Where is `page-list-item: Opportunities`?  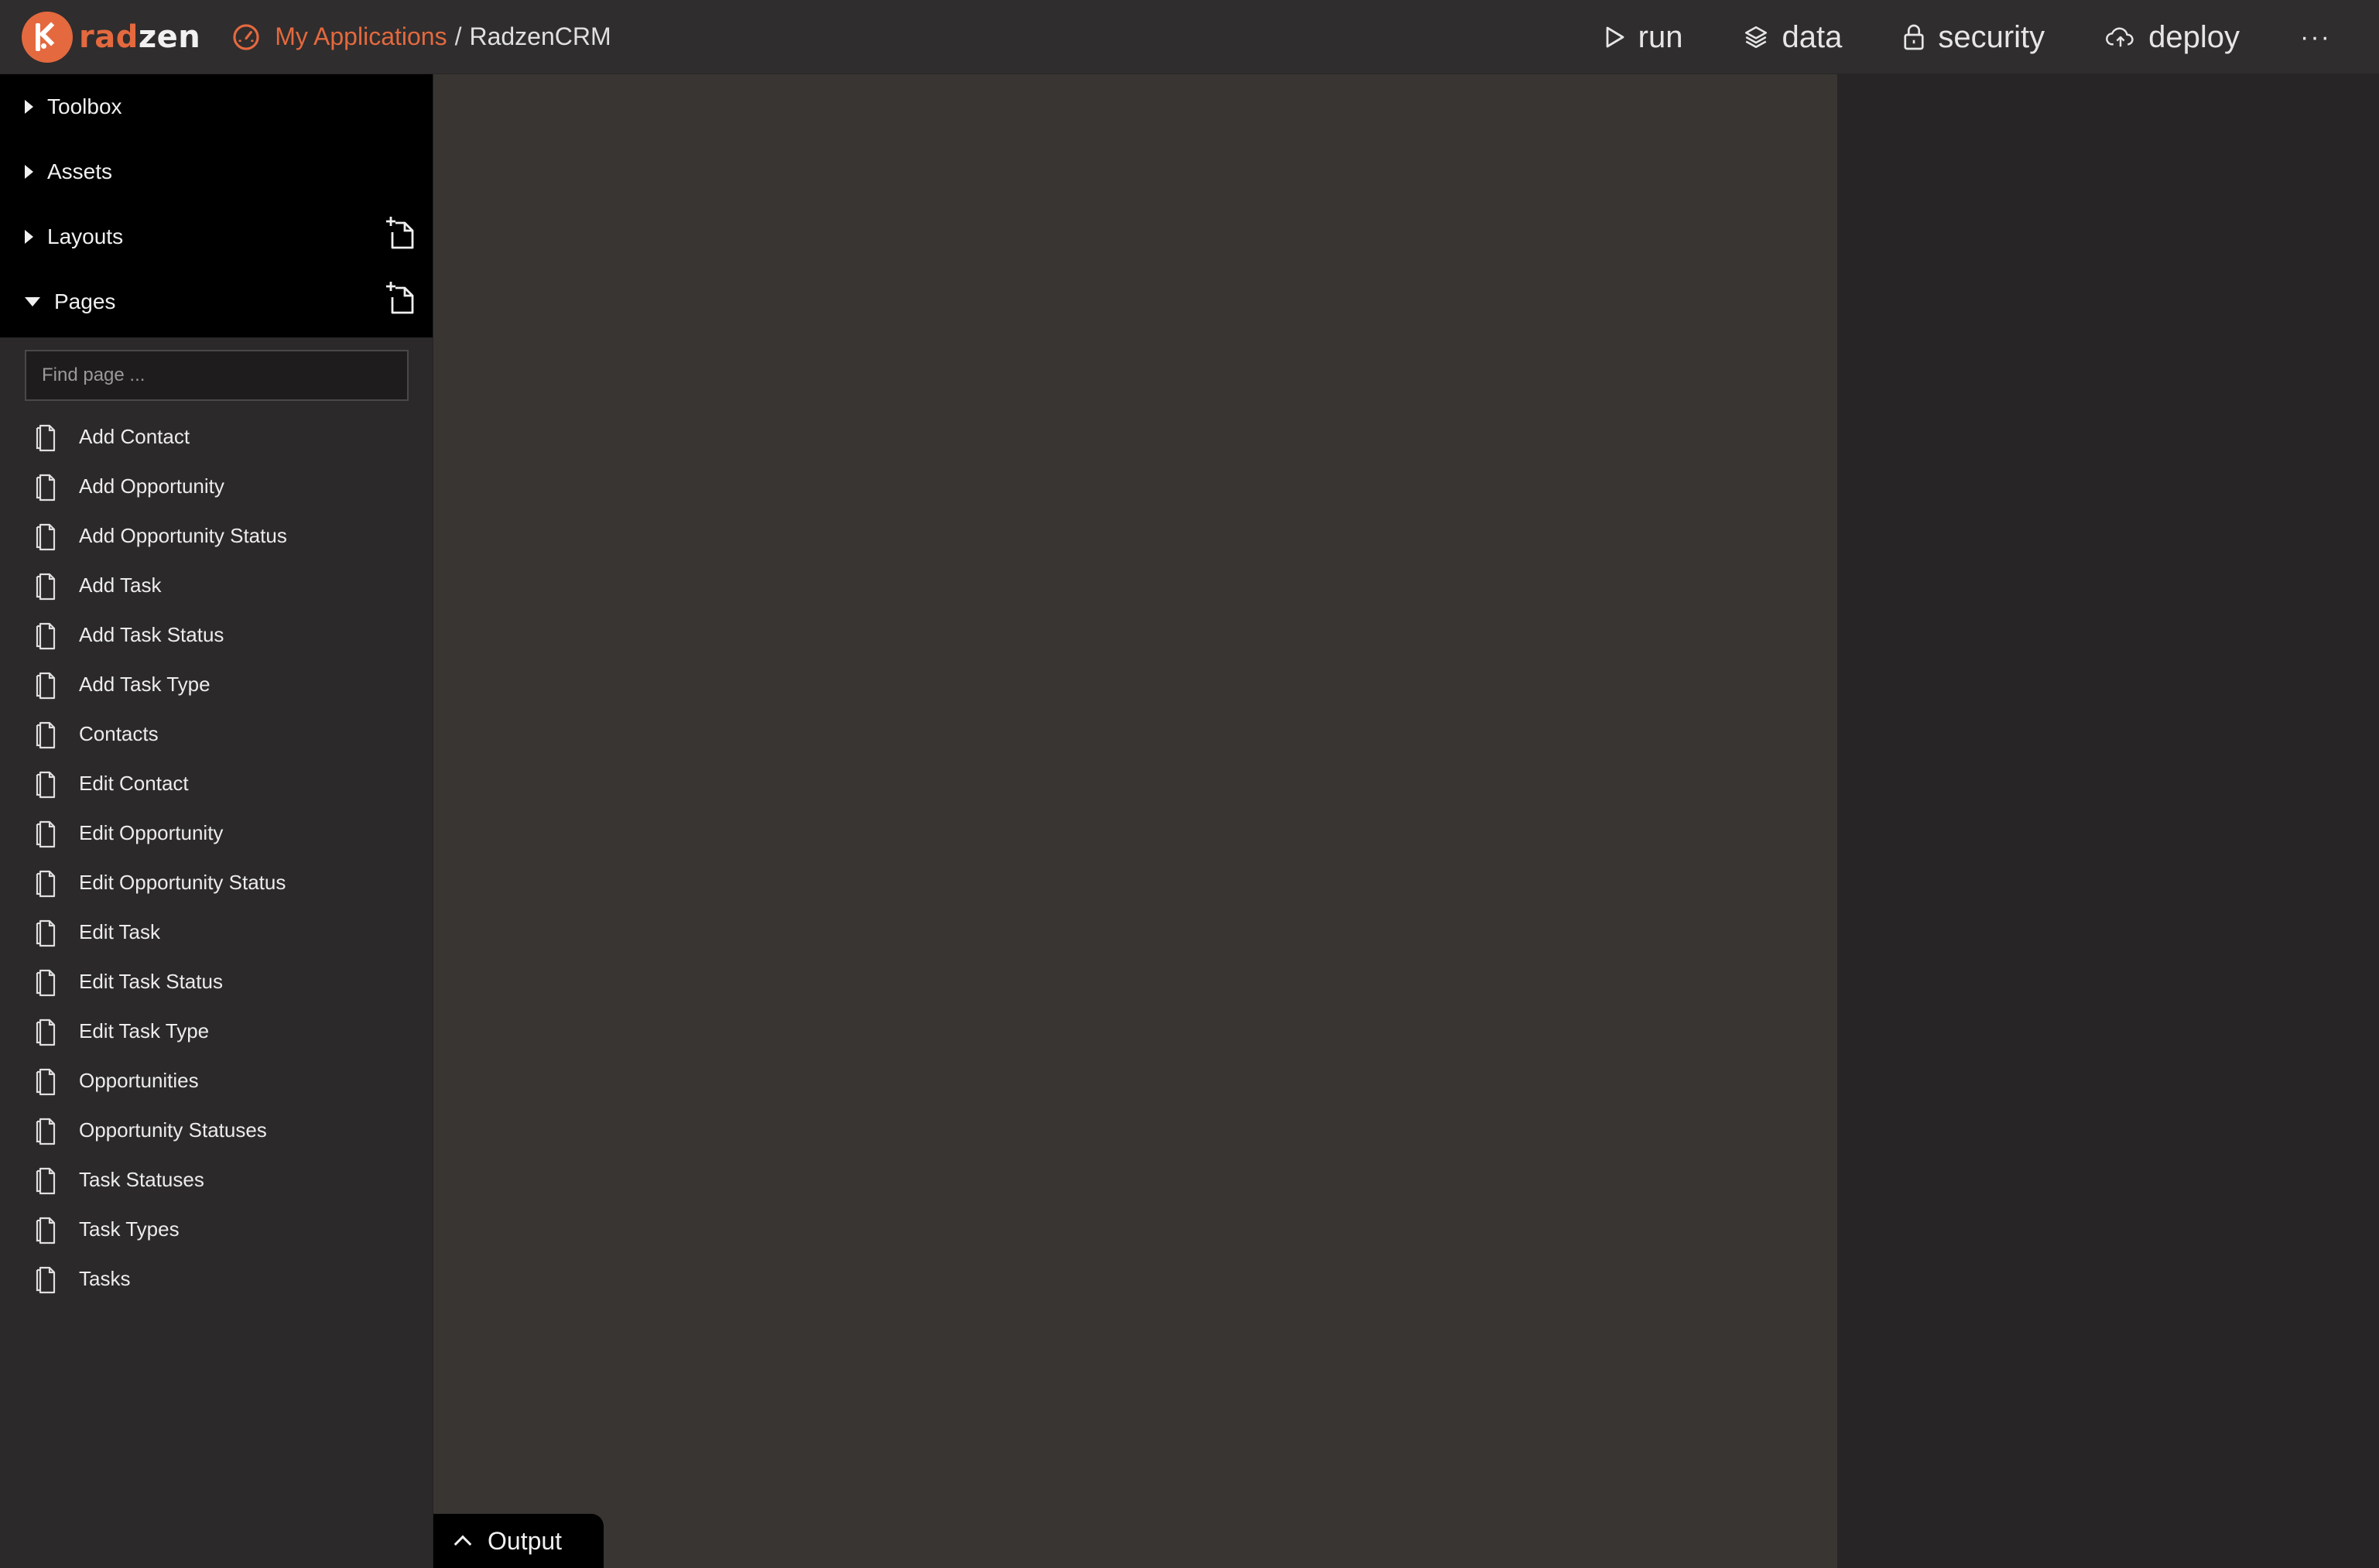
page-list-item: Opportunities is located at coordinates (217, 1080).